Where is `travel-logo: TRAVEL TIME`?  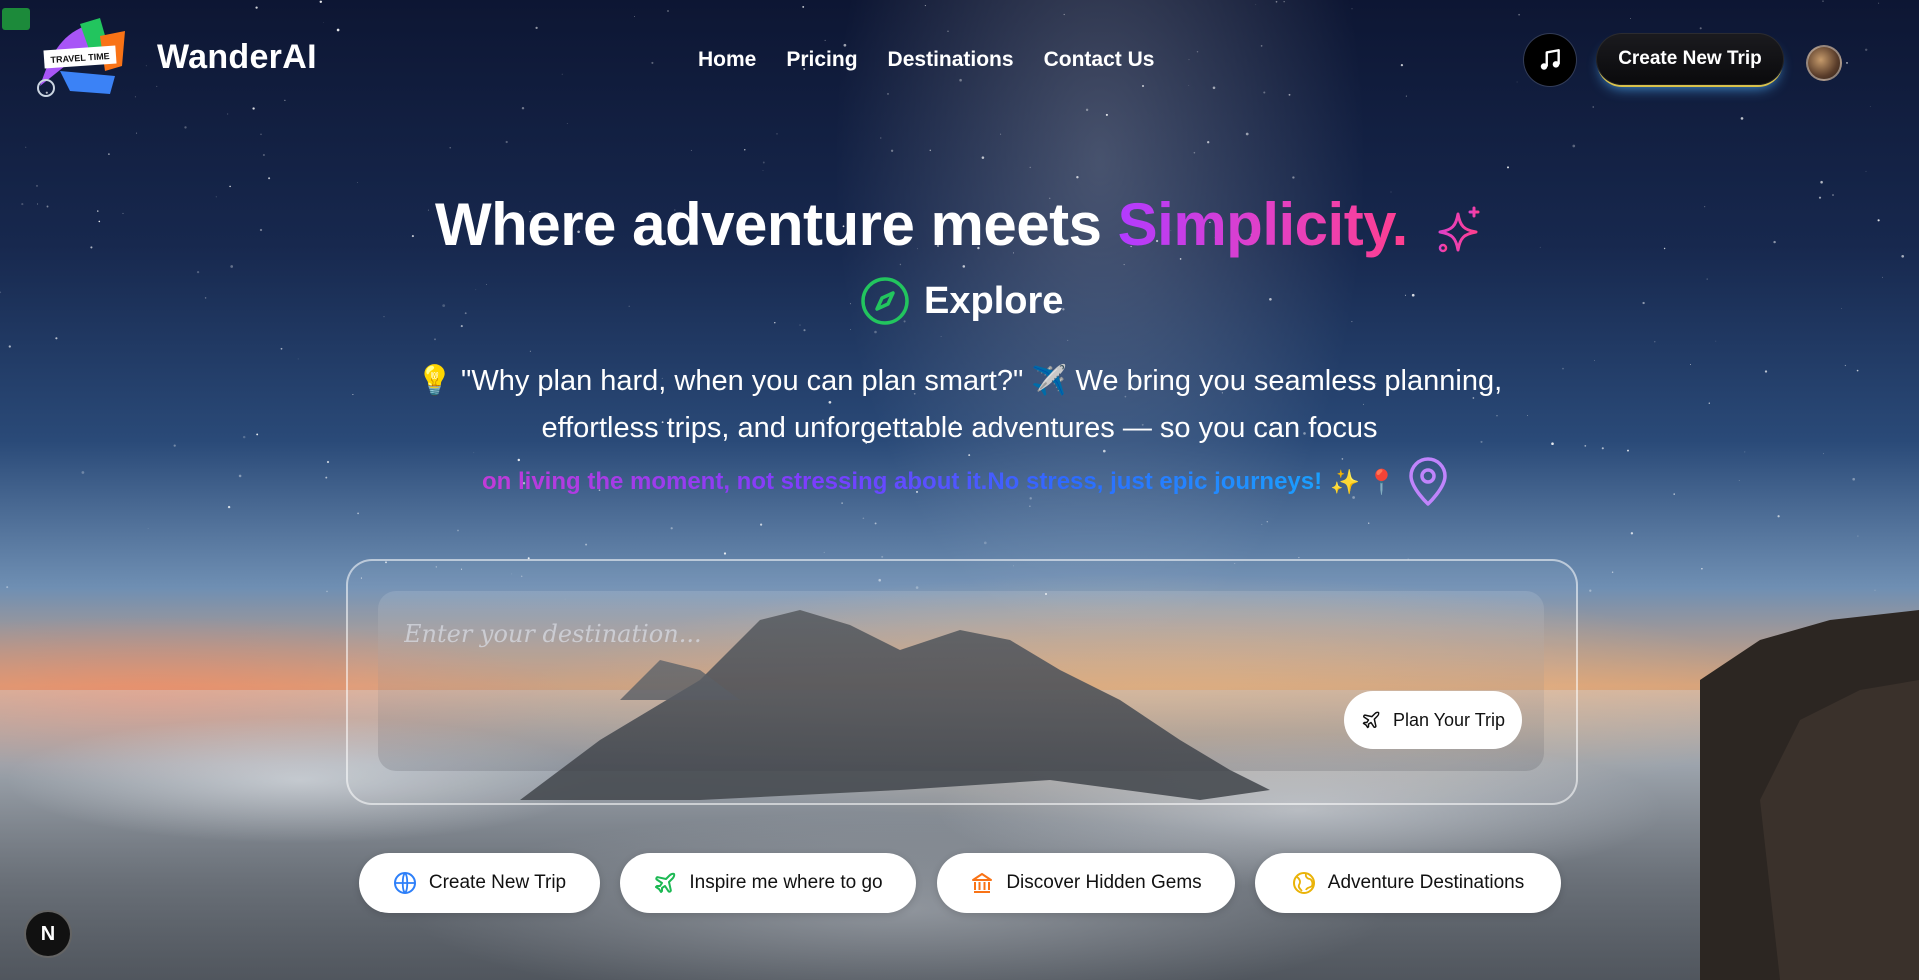
travel-logo: TRAVEL TIME is located at coordinates (82, 58).